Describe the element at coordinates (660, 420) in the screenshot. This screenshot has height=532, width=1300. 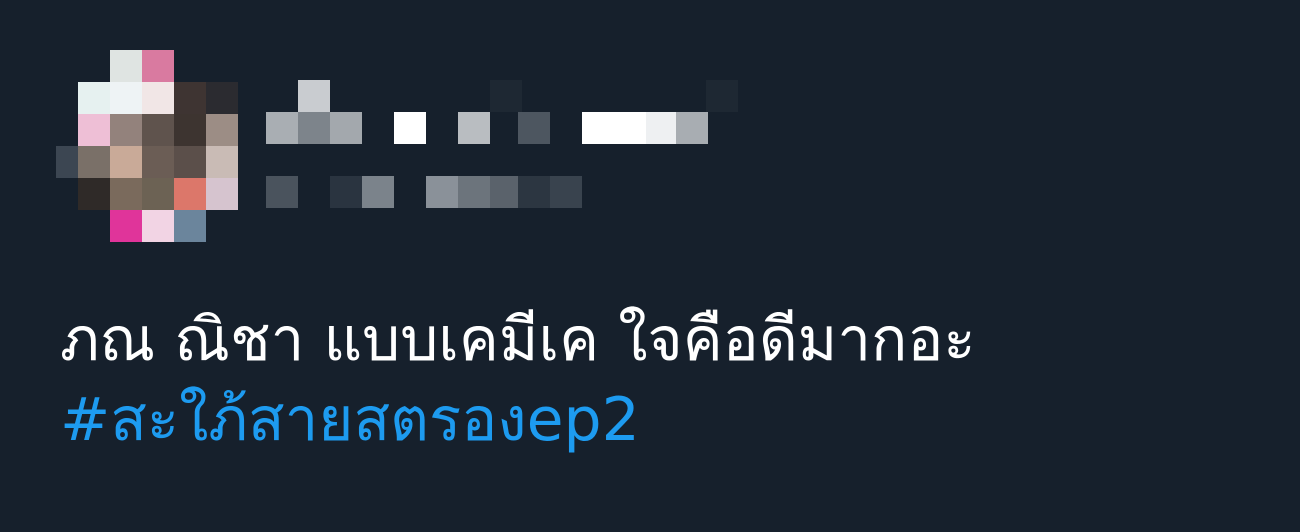
I see `hashtag-link: #สะใภ้สายสตรองep2` at that location.